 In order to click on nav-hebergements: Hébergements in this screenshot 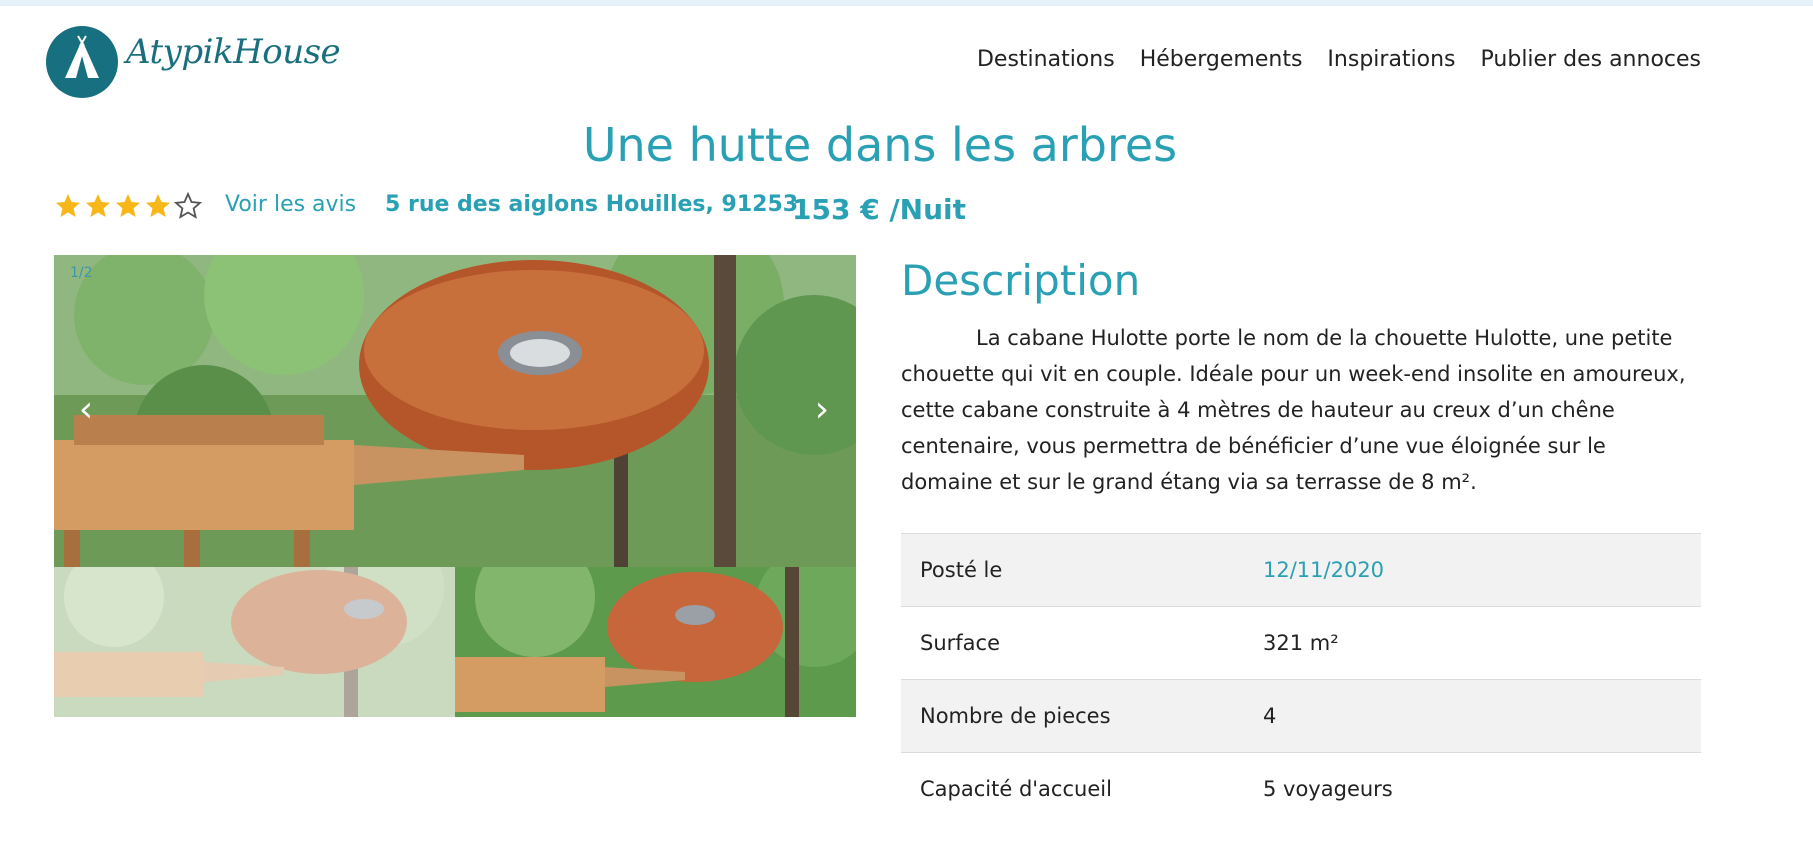, I will do `click(1221, 59)`.